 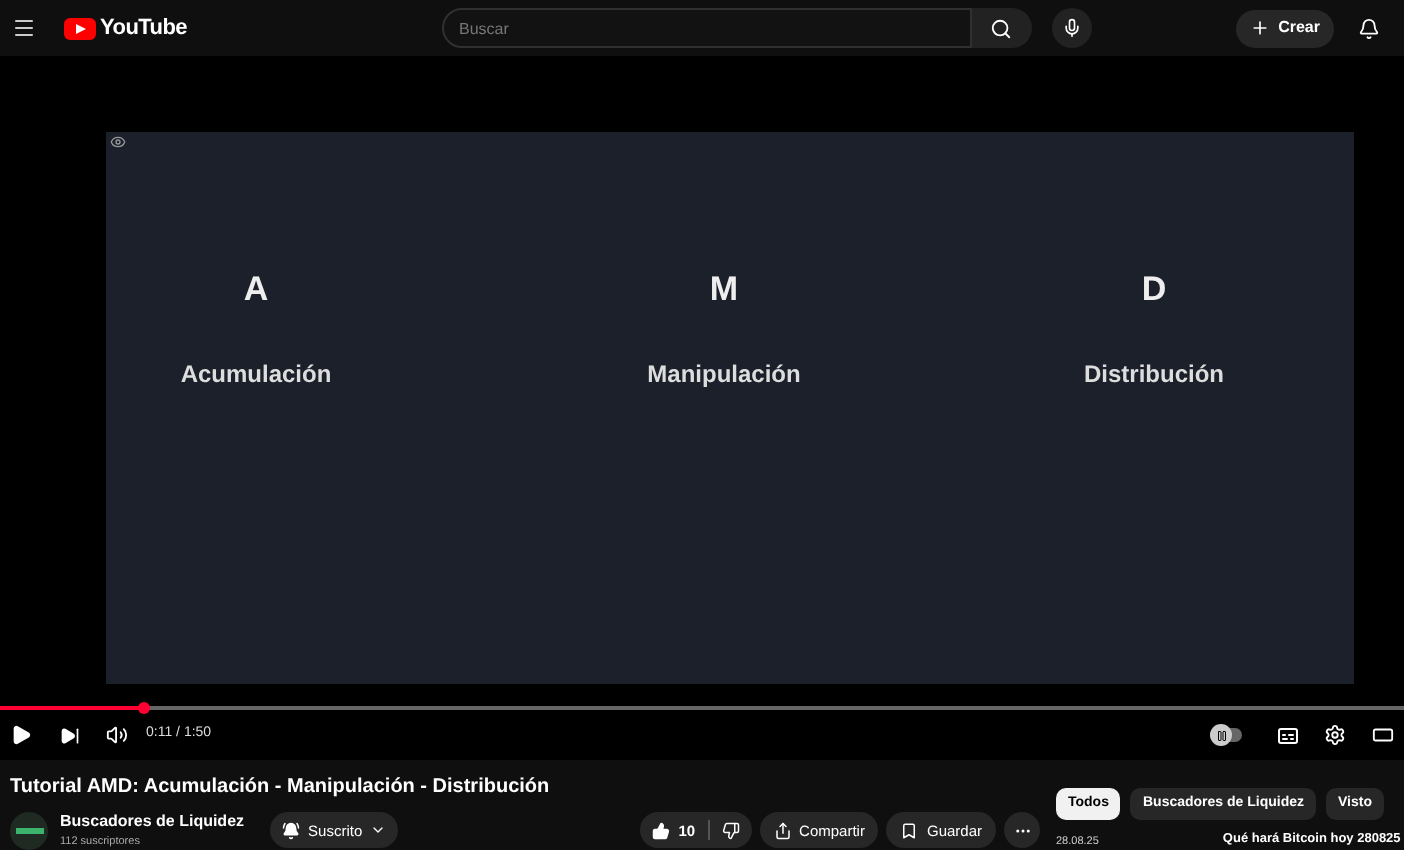 What do you see at coordinates (1285, 28) in the screenshot?
I see `create-button: Crear` at bounding box center [1285, 28].